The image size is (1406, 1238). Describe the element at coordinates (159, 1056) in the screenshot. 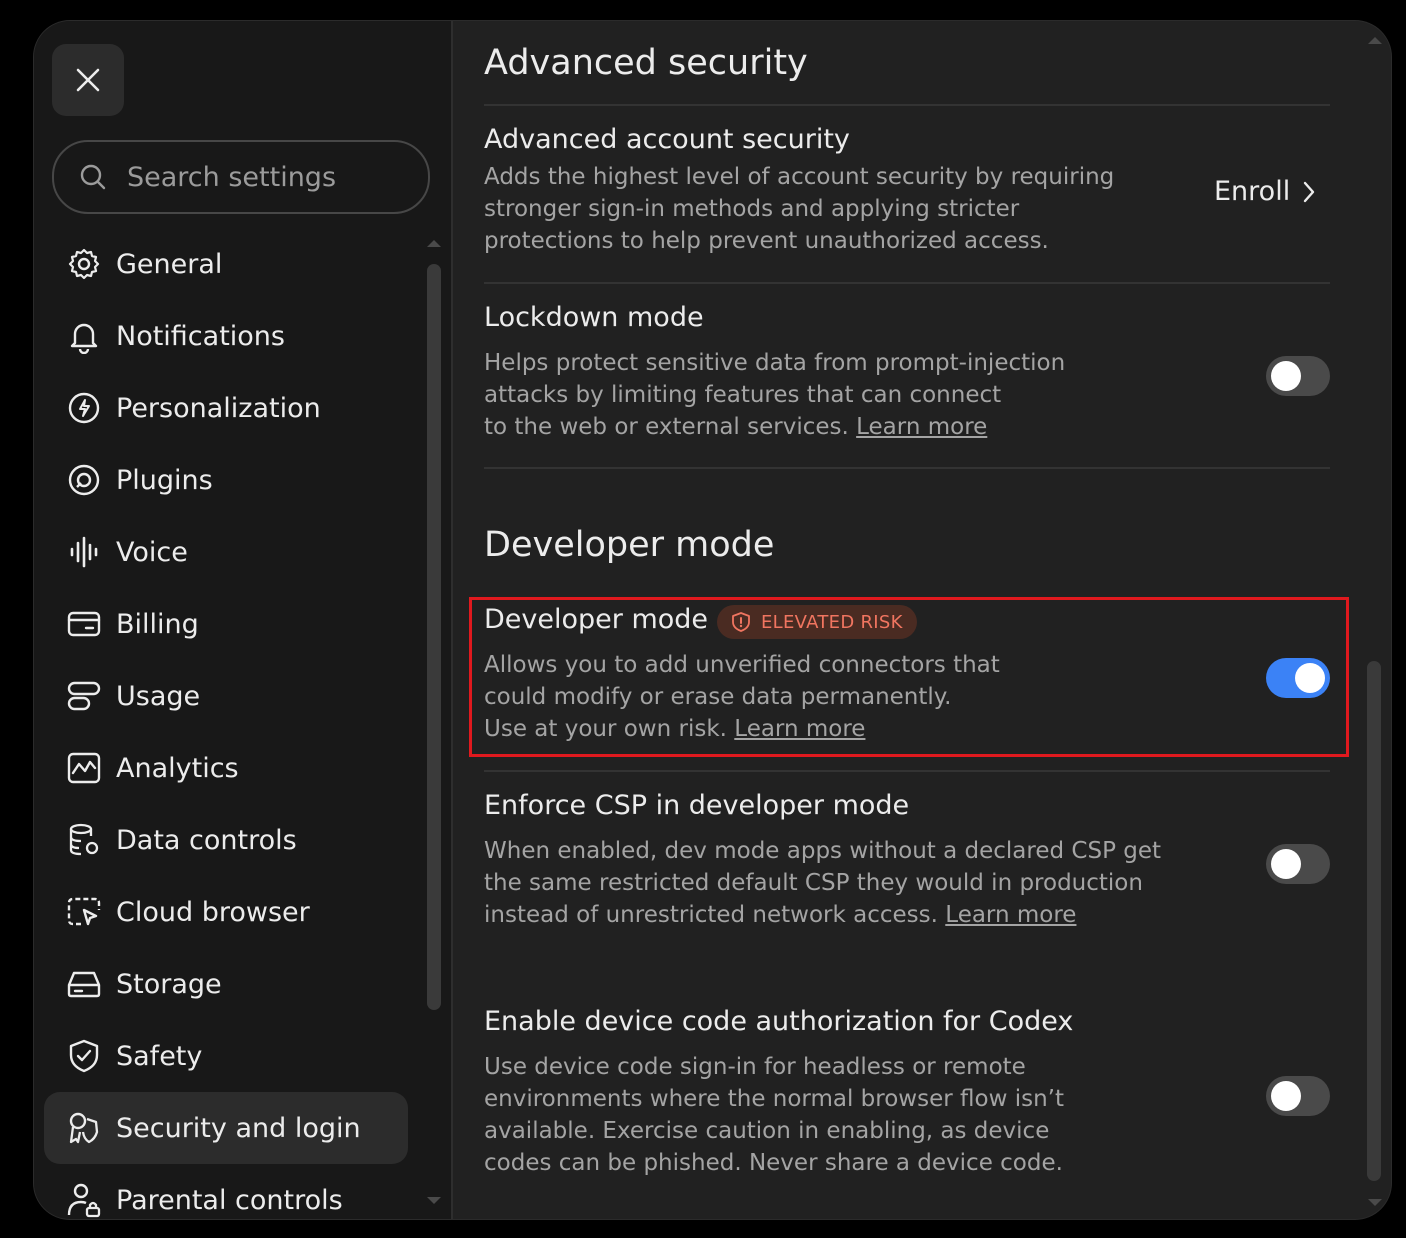

I see `sidebar-item-label: Safety` at that location.